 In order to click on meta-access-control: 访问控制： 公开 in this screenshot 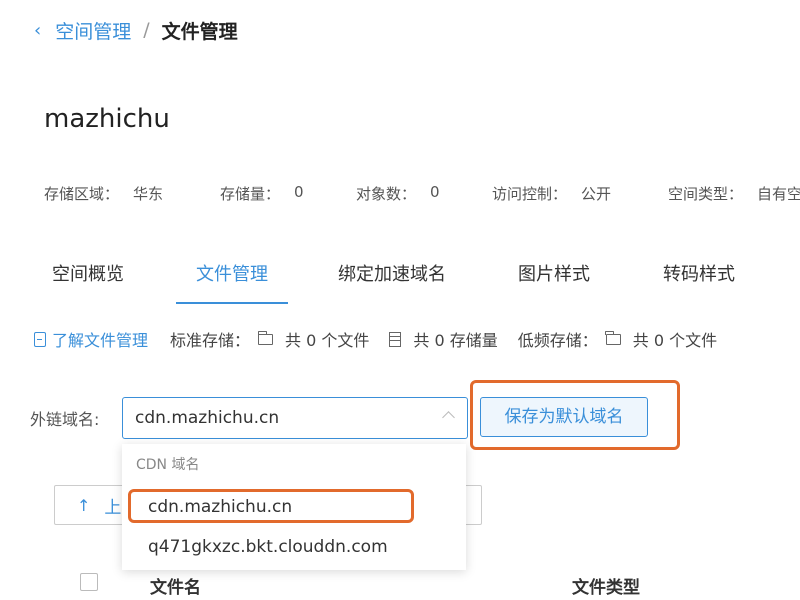, I will do `click(580, 193)`.